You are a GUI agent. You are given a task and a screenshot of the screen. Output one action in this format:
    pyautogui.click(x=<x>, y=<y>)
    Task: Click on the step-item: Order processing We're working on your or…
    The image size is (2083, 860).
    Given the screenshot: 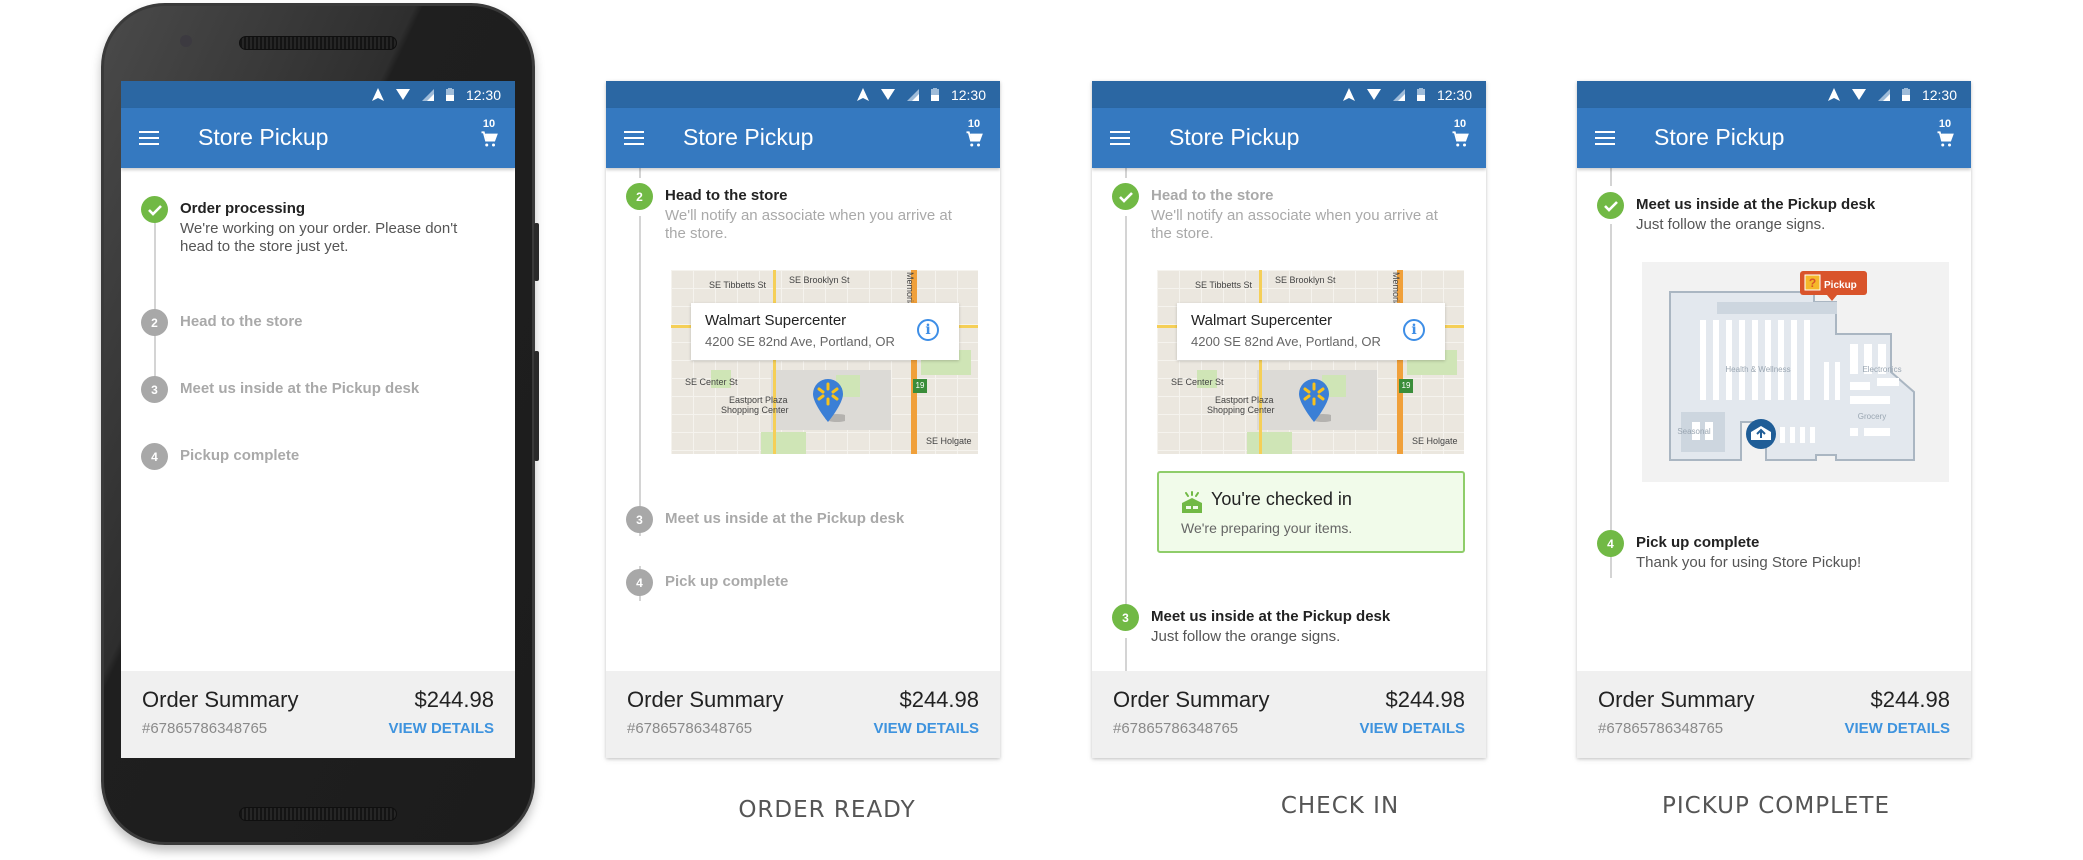 What is the action you would take?
    pyautogui.click(x=318, y=226)
    